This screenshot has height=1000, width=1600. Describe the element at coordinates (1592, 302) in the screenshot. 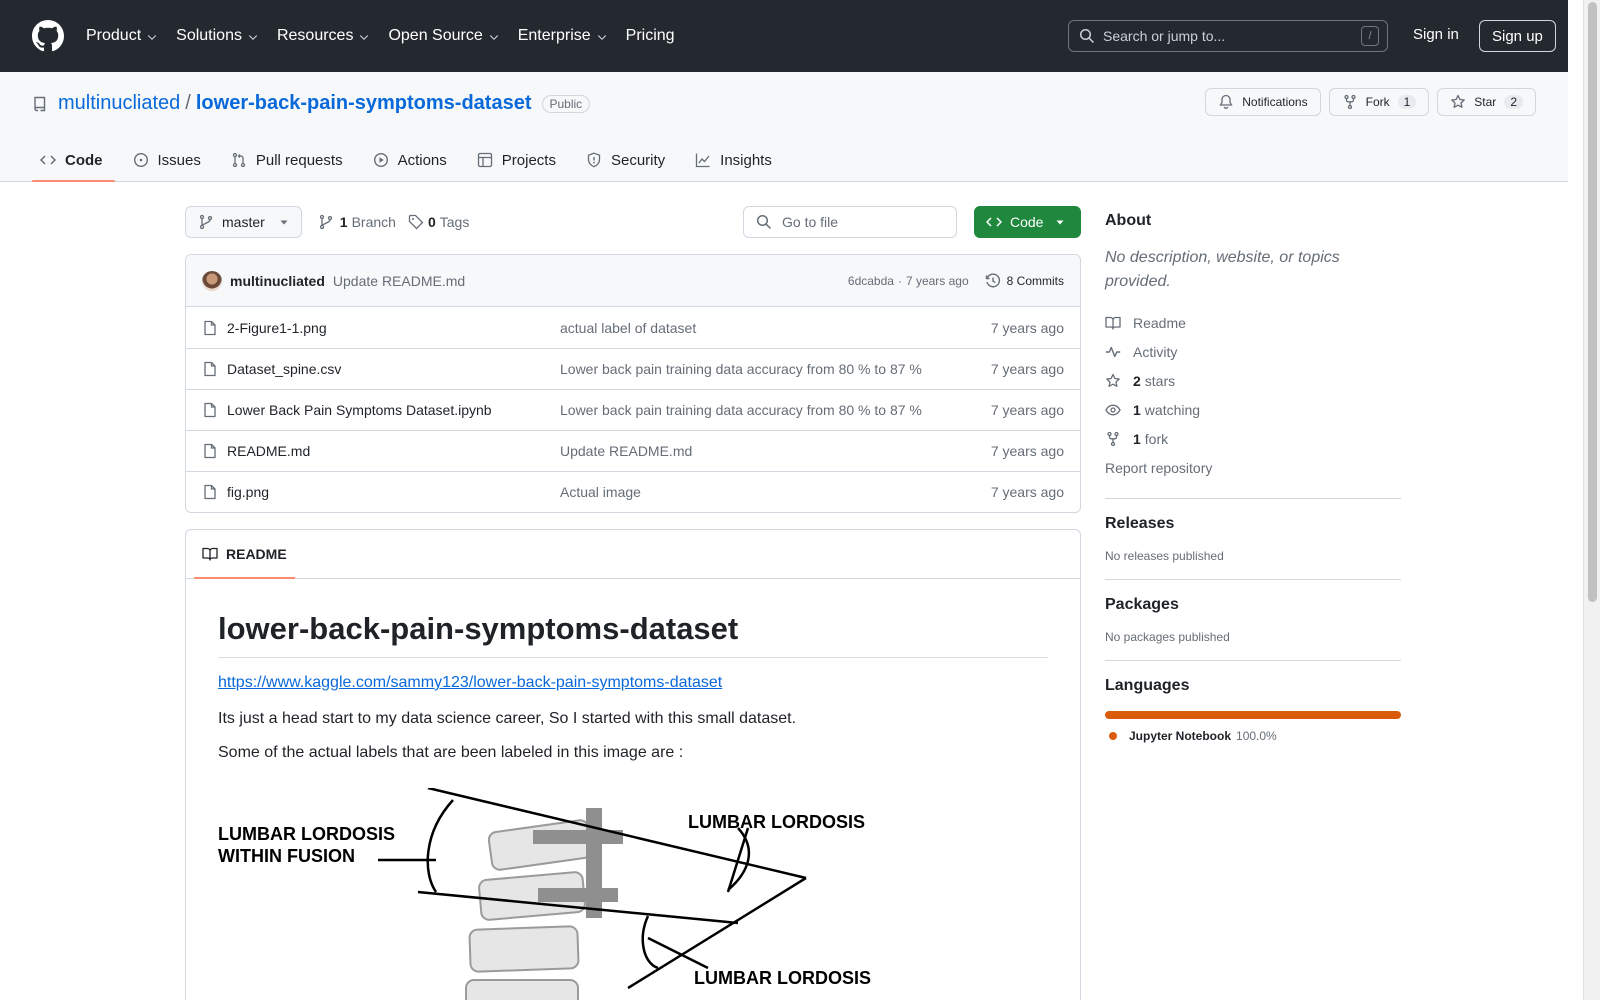

I see `scrollbar-thumb` at that location.